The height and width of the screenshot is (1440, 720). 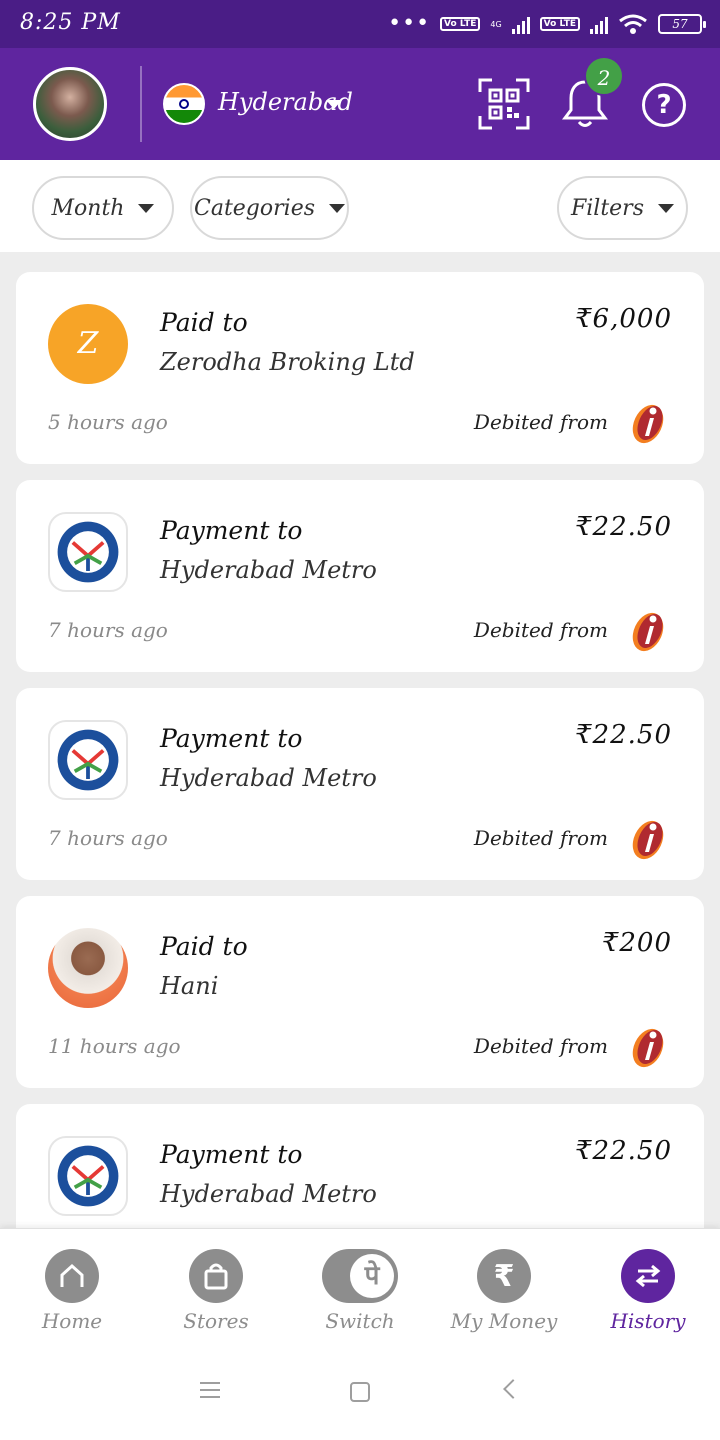 What do you see at coordinates (216, 1276) in the screenshot?
I see `shopping-bag-icon` at bounding box center [216, 1276].